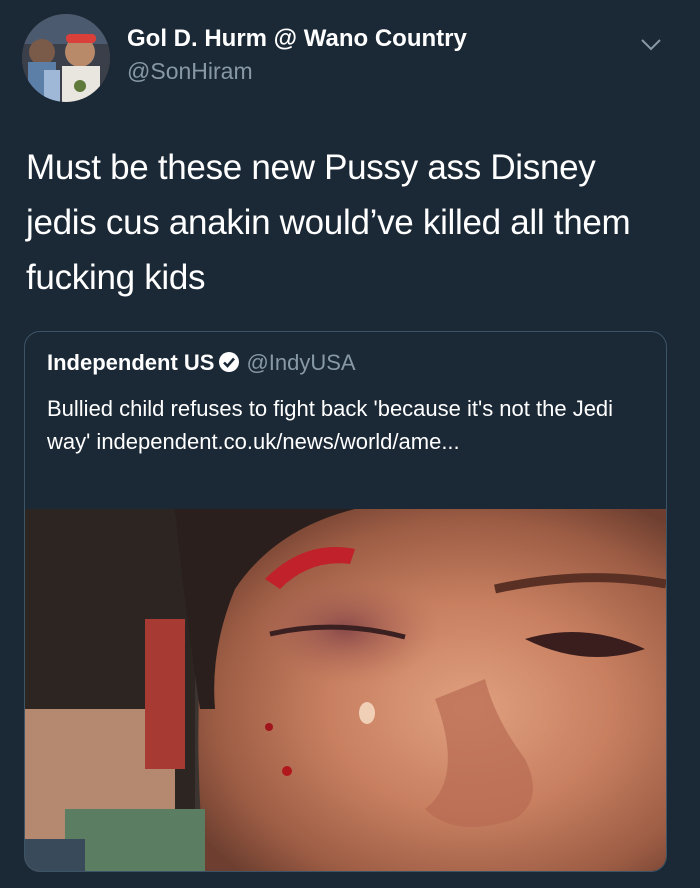 Image resolution: width=700 pixels, height=888 pixels. What do you see at coordinates (297, 39) in the screenshot?
I see `display-name: Gol D. Hurm @ Wano Country` at bounding box center [297, 39].